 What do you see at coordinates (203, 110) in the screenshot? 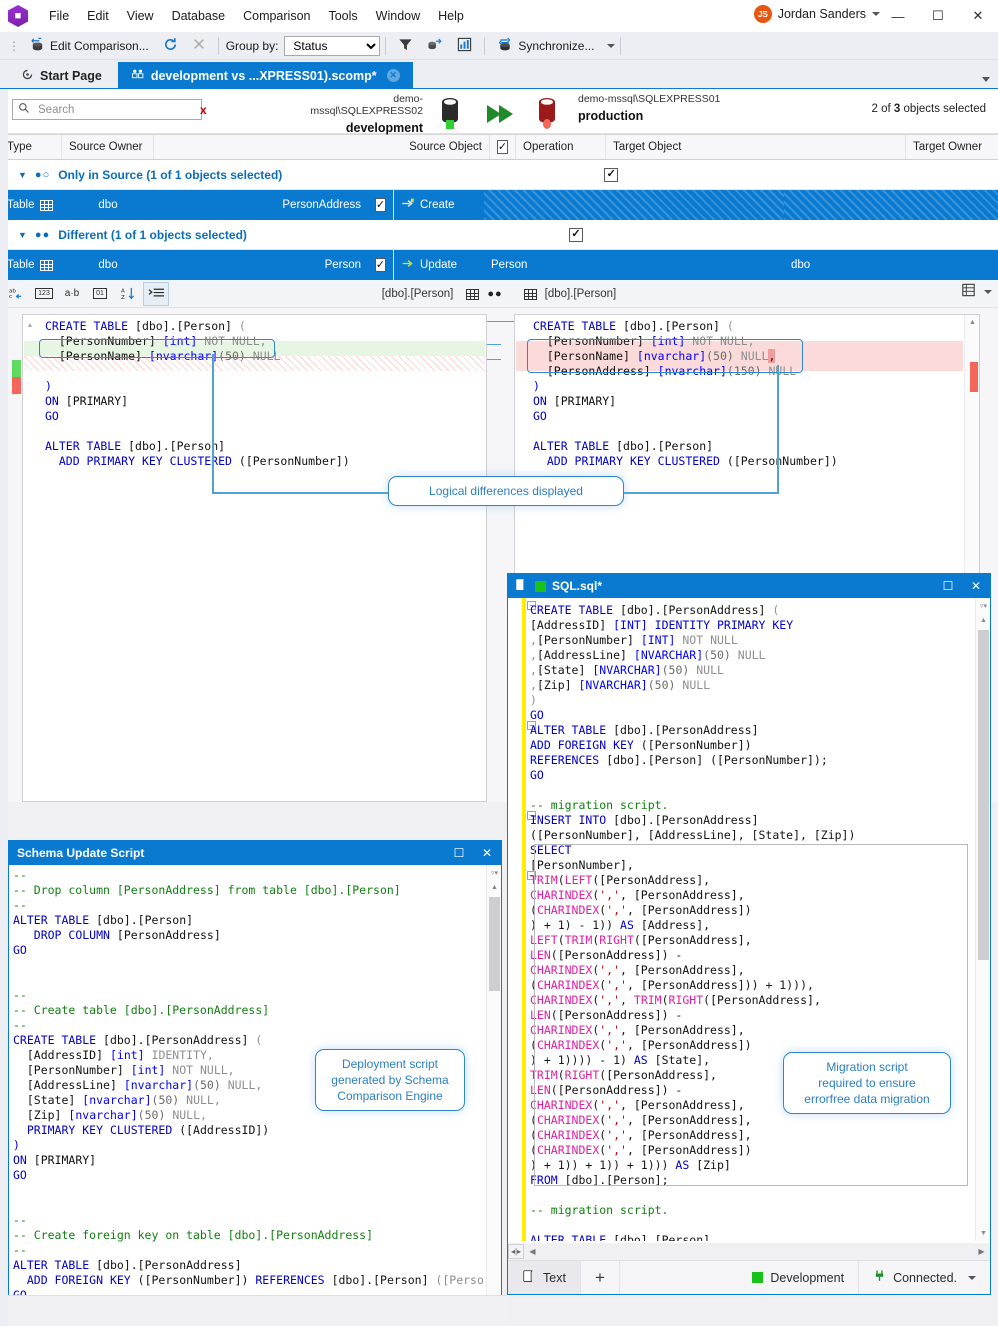
I see `clear-x-icon: x` at bounding box center [203, 110].